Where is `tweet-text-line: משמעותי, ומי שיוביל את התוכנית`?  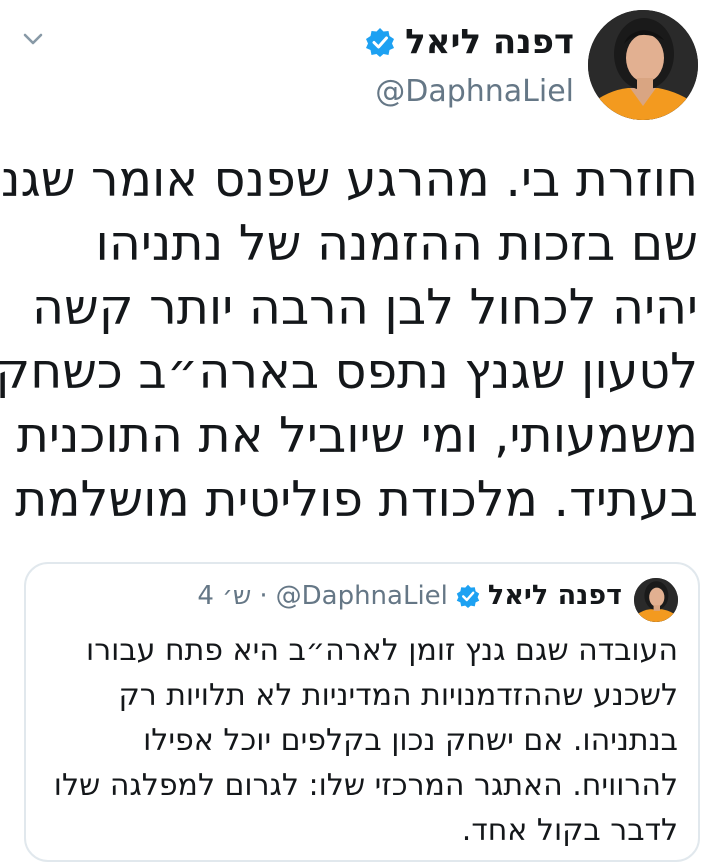 tweet-text-line: משמעותי, ומי שיוביל את התוכנית is located at coordinates (357, 435).